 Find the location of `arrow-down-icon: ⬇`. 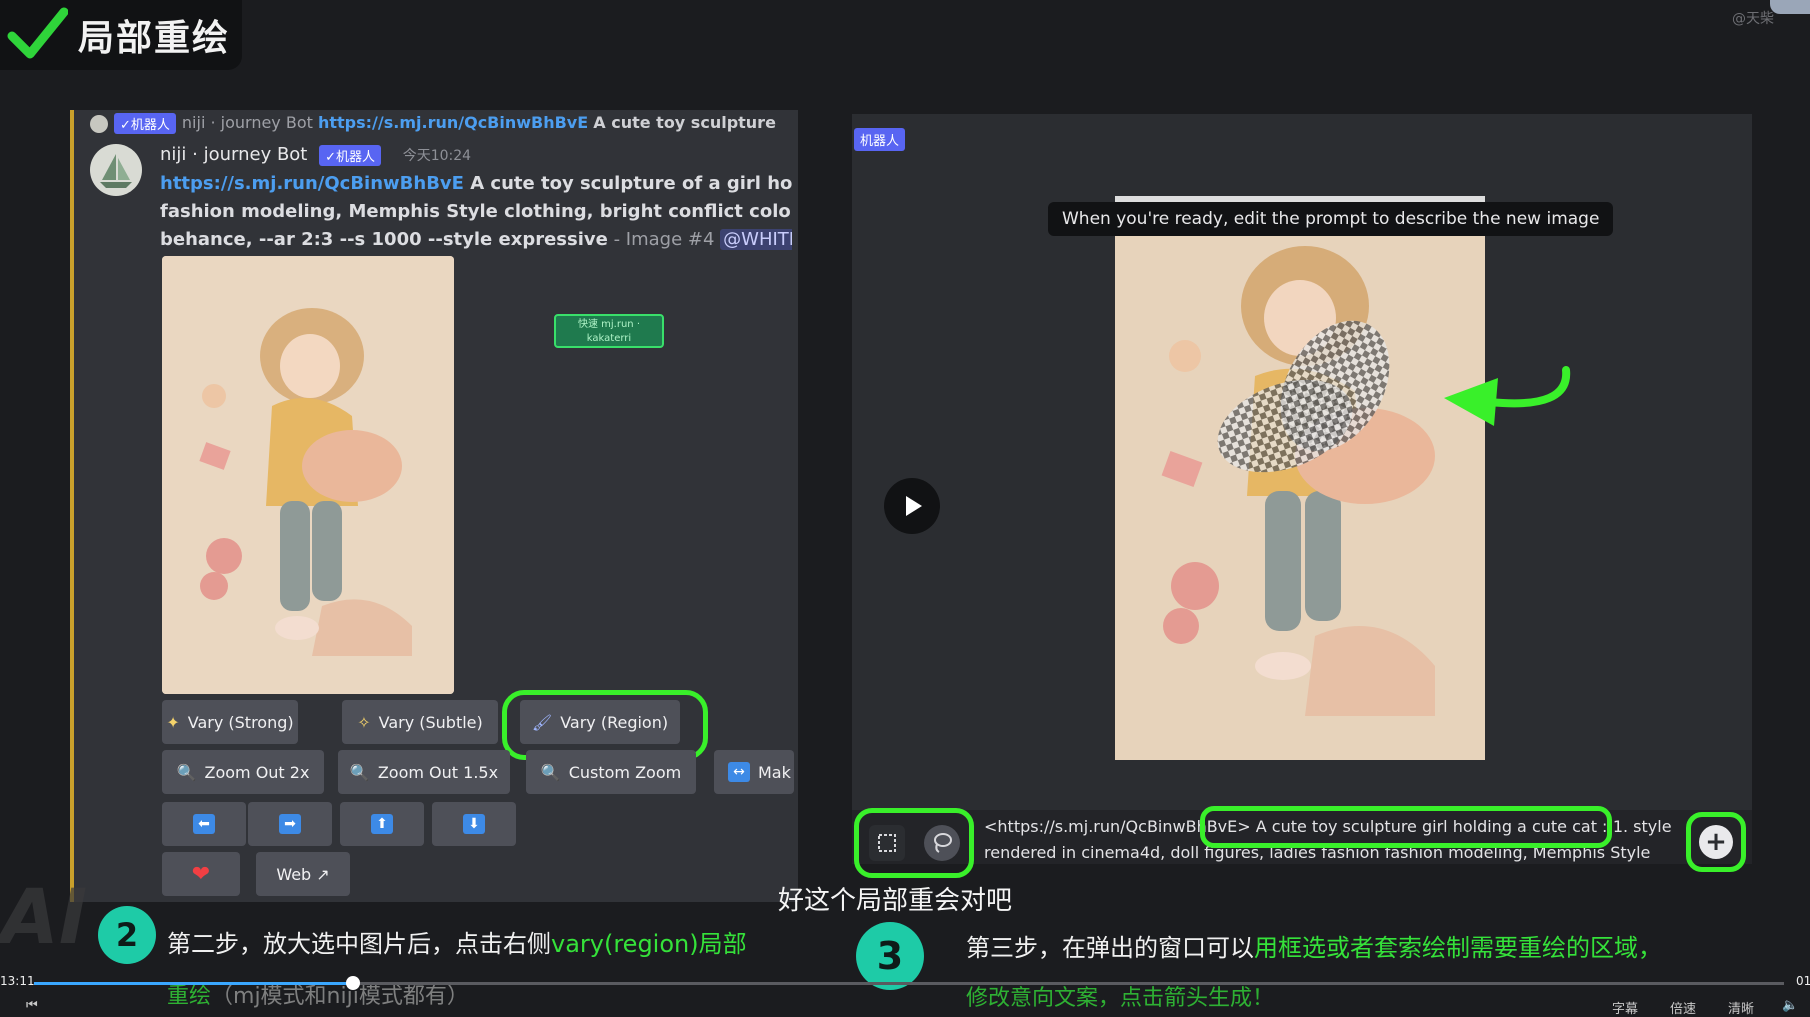

arrow-down-icon: ⬇ is located at coordinates (474, 824).